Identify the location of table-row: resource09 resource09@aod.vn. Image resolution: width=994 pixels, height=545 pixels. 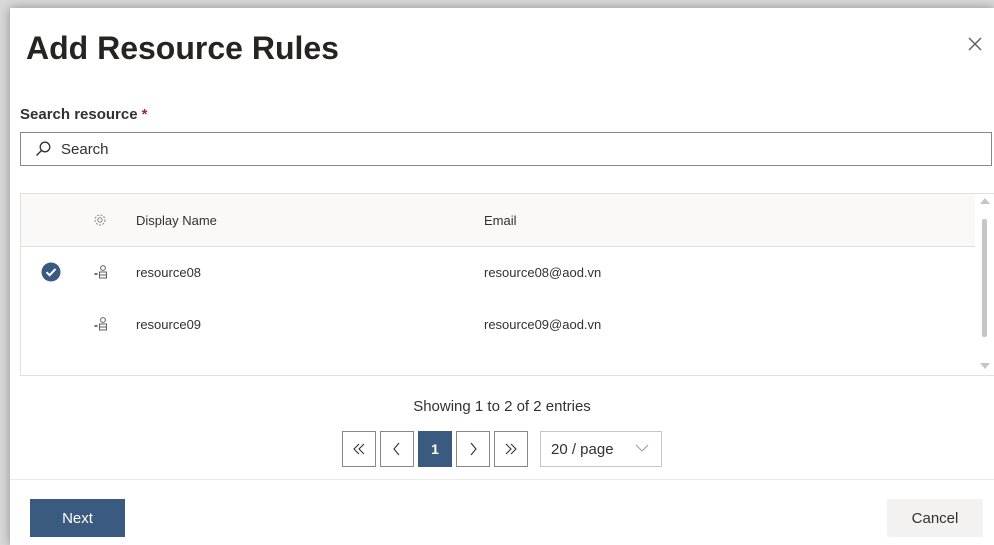
(498, 324).